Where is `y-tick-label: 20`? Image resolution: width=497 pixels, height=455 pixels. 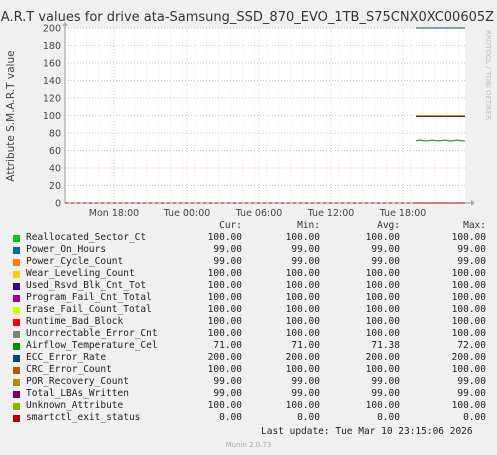 y-tick-label: 20 is located at coordinates (55, 186).